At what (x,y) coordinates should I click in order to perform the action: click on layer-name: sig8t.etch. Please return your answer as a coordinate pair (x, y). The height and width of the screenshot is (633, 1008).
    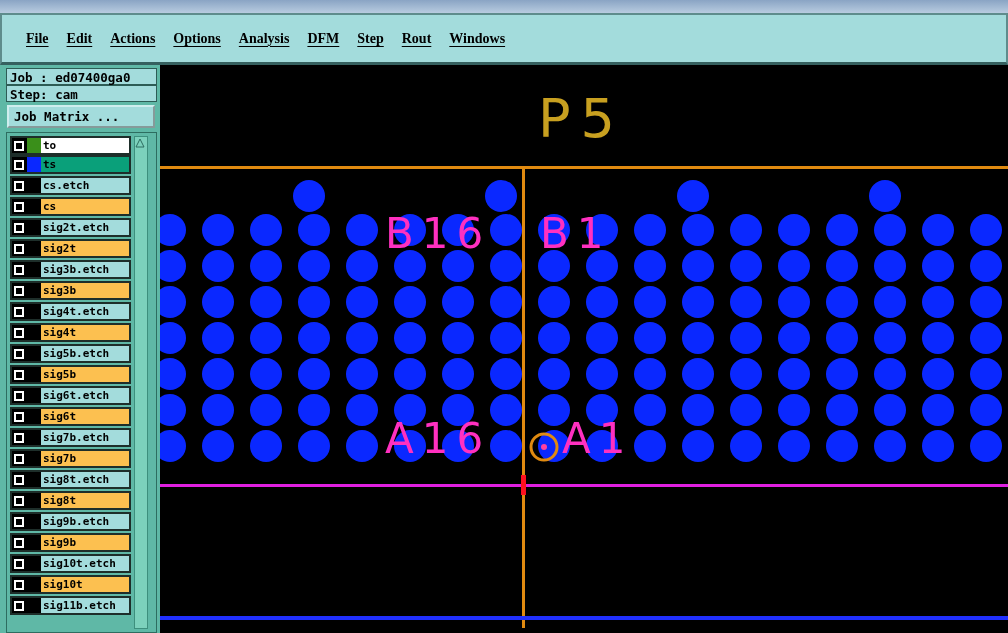
    Looking at the image, I should click on (85, 479).